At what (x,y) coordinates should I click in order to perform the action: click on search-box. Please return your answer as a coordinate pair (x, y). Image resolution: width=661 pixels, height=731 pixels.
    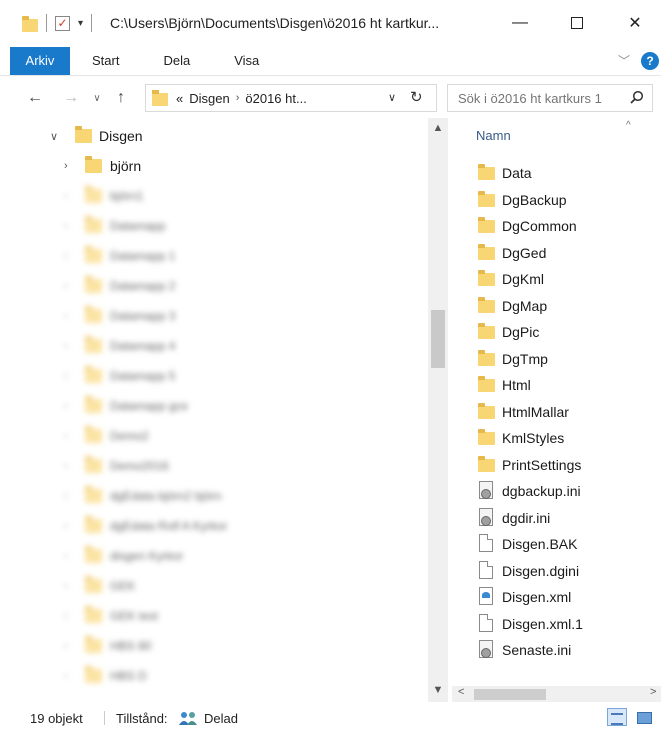
    Looking at the image, I should click on (550, 98).